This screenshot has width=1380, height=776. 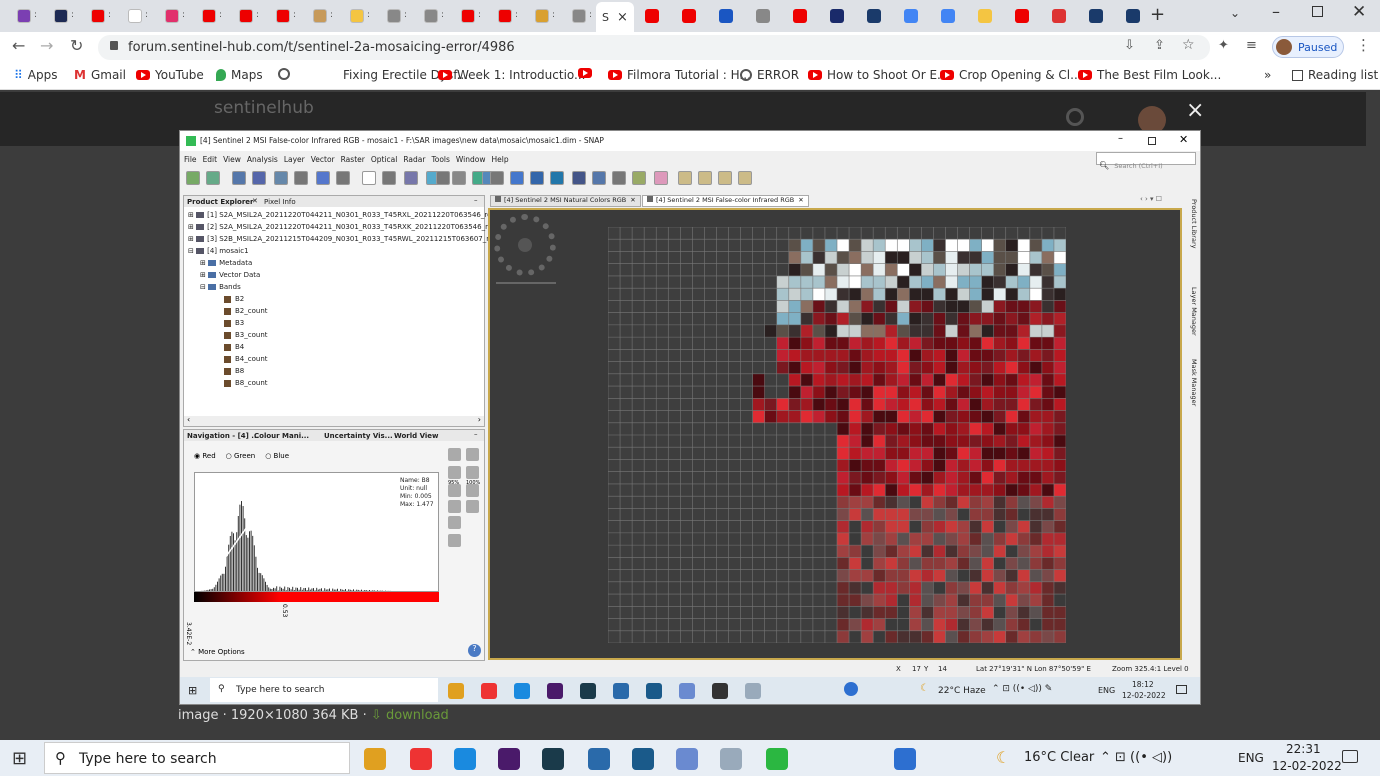 What do you see at coordinates (1308, 47) in the screenshot?
I see `profile-button: Paused` at bounding box center [1308, 47].